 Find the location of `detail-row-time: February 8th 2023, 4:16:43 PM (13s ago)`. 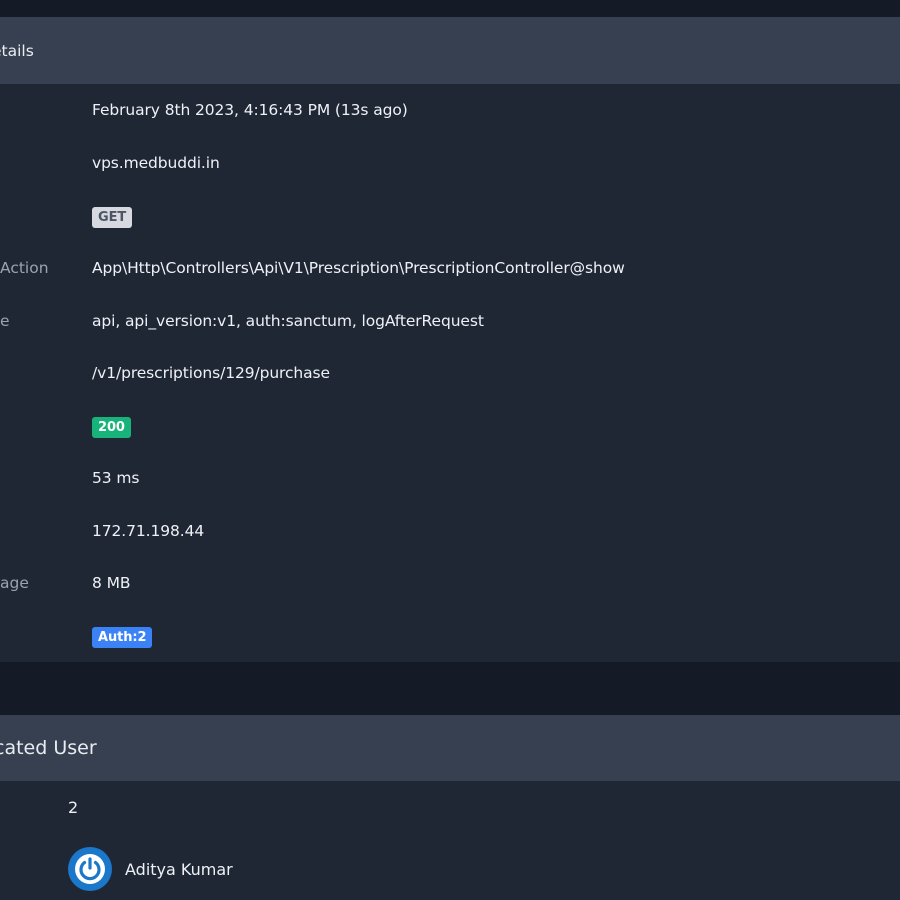

detail-row-time: February 8th 2023, 4:16:43 PM (13s ago) is located at coordinates (450, 110).